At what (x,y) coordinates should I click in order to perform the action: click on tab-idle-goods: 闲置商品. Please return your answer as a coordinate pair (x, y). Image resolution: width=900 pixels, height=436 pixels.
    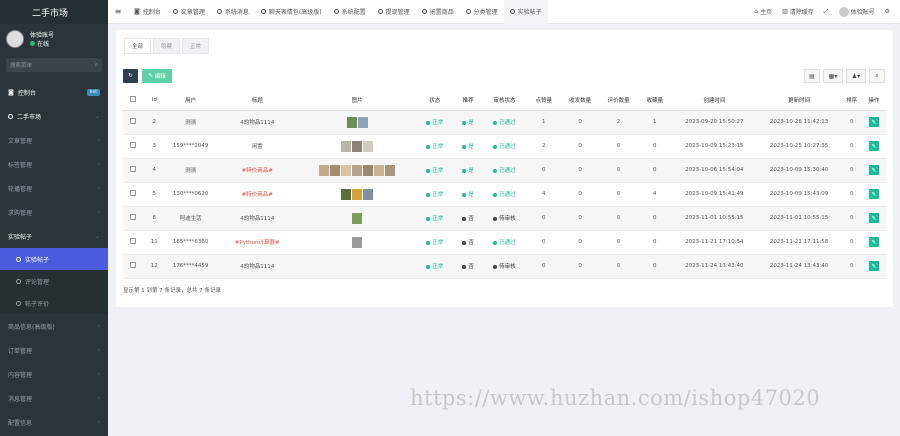
    Looking at the image, I should click on (438, 12).